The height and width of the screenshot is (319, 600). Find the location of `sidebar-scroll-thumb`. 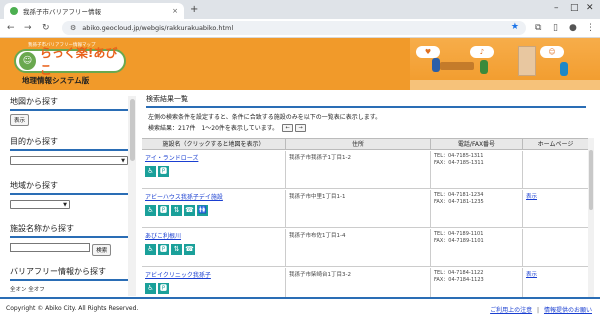

sidebar-scroll-thumb is located at coordinates (132, 130).